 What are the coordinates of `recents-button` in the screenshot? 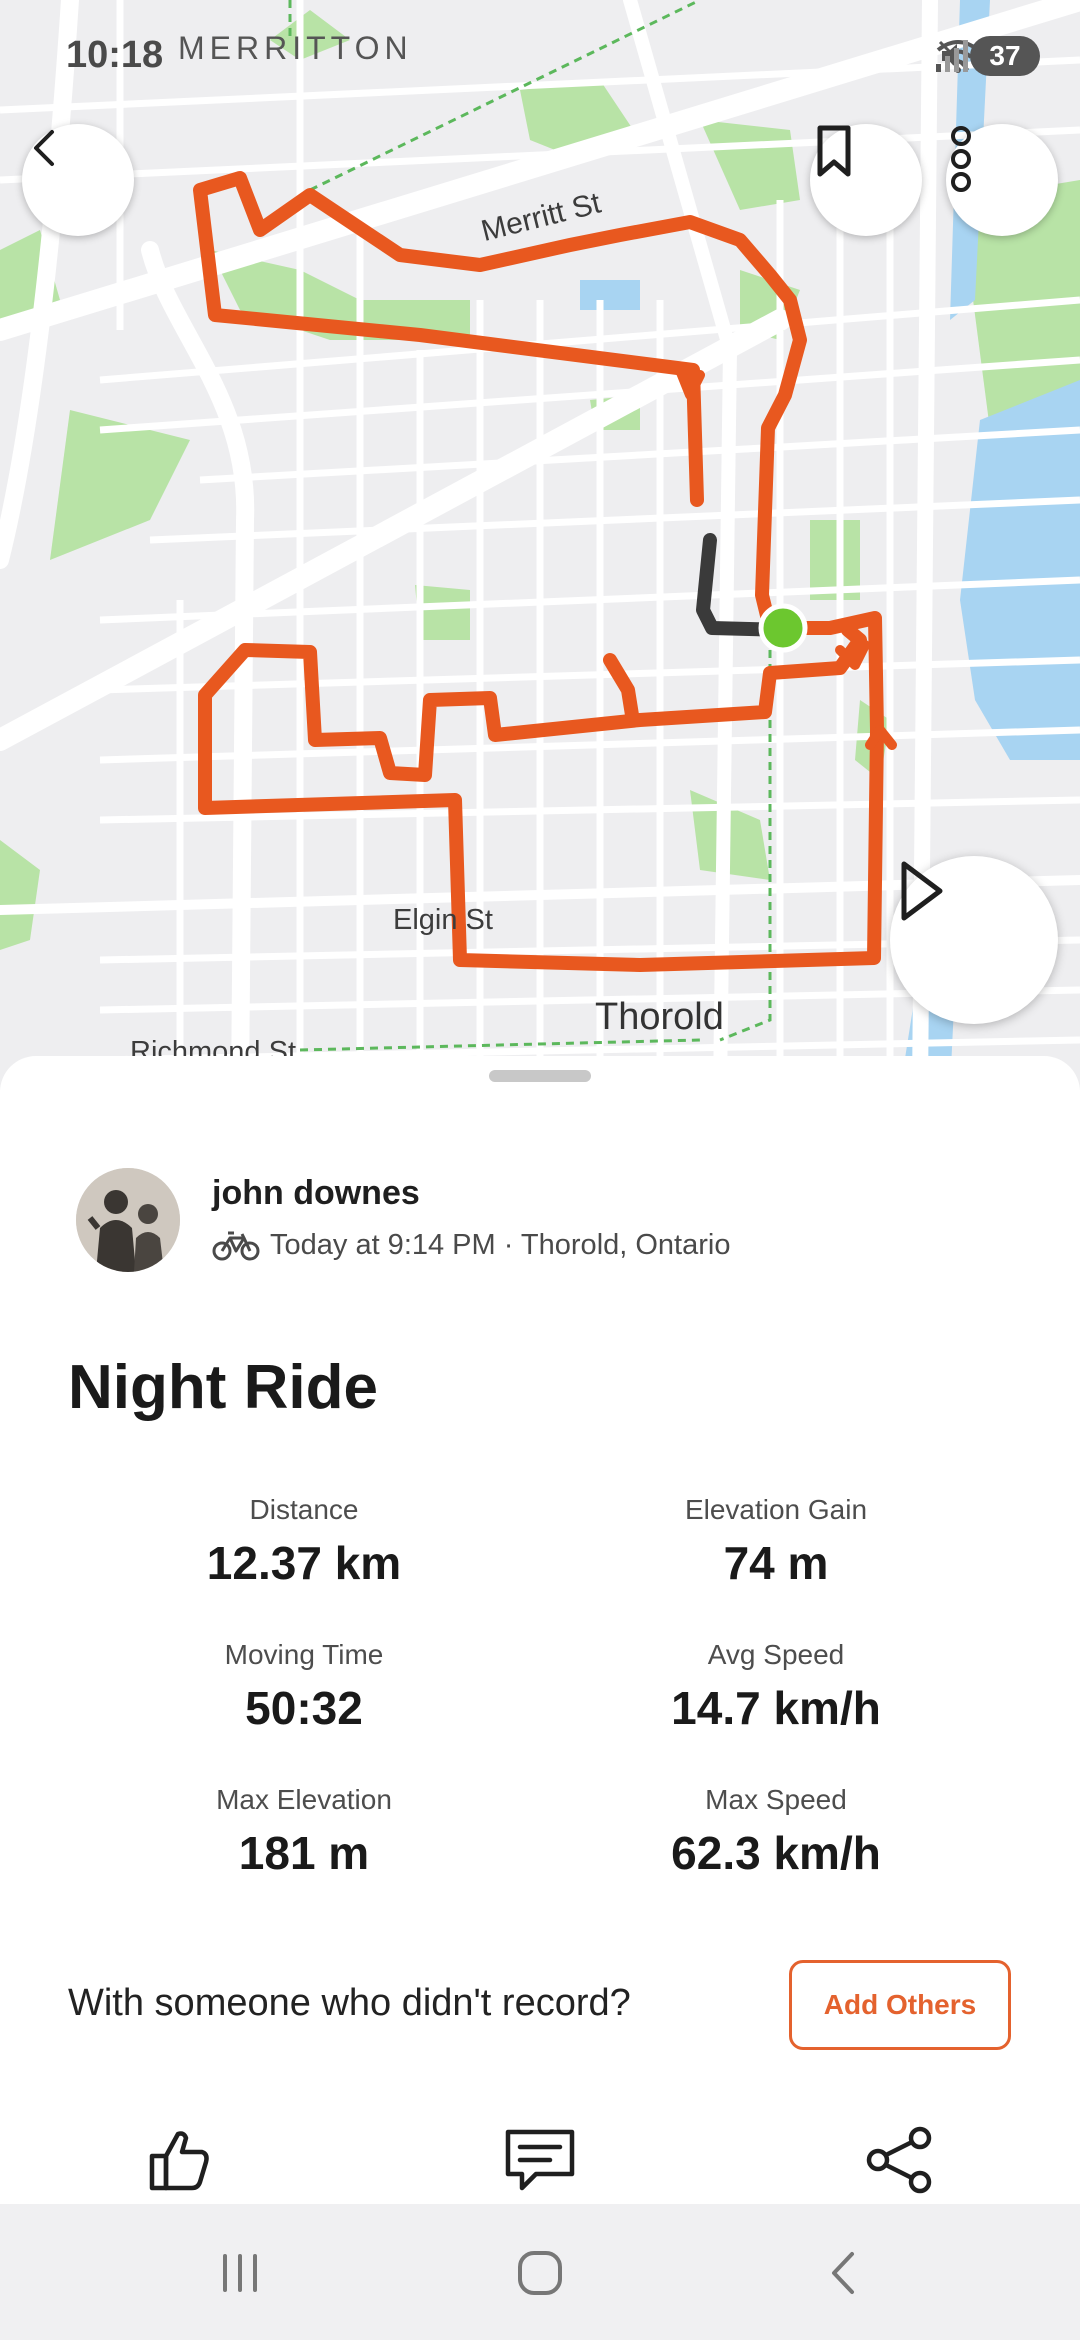 It's located at (240, 2273).